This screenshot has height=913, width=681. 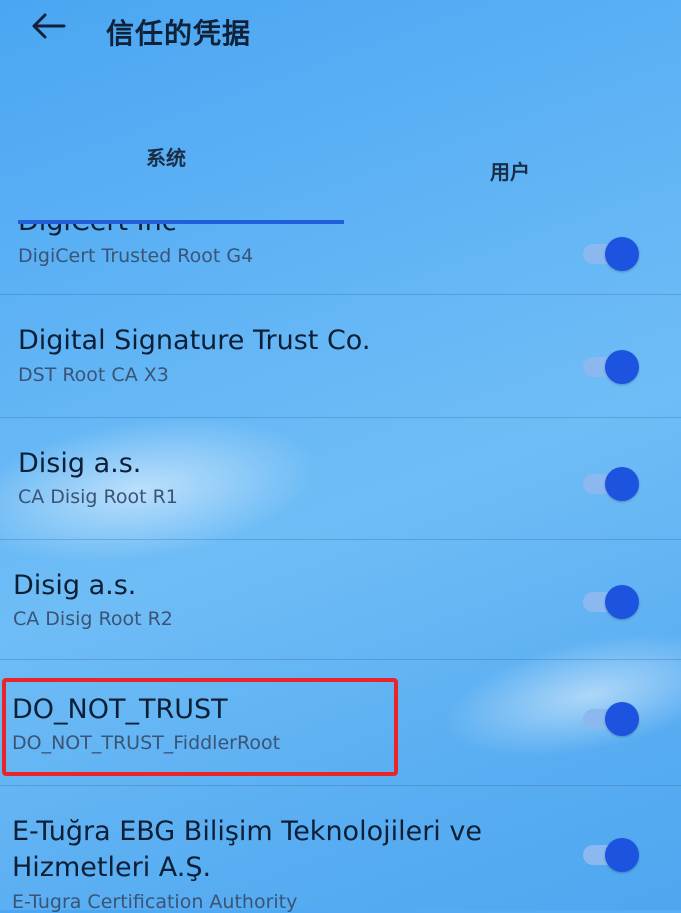 What do you see at coordinates (136, 256) in the screenshot?
I see `certificate-subtitle: DigiCert Trusted Root G4` at bounding box center [136, 256].